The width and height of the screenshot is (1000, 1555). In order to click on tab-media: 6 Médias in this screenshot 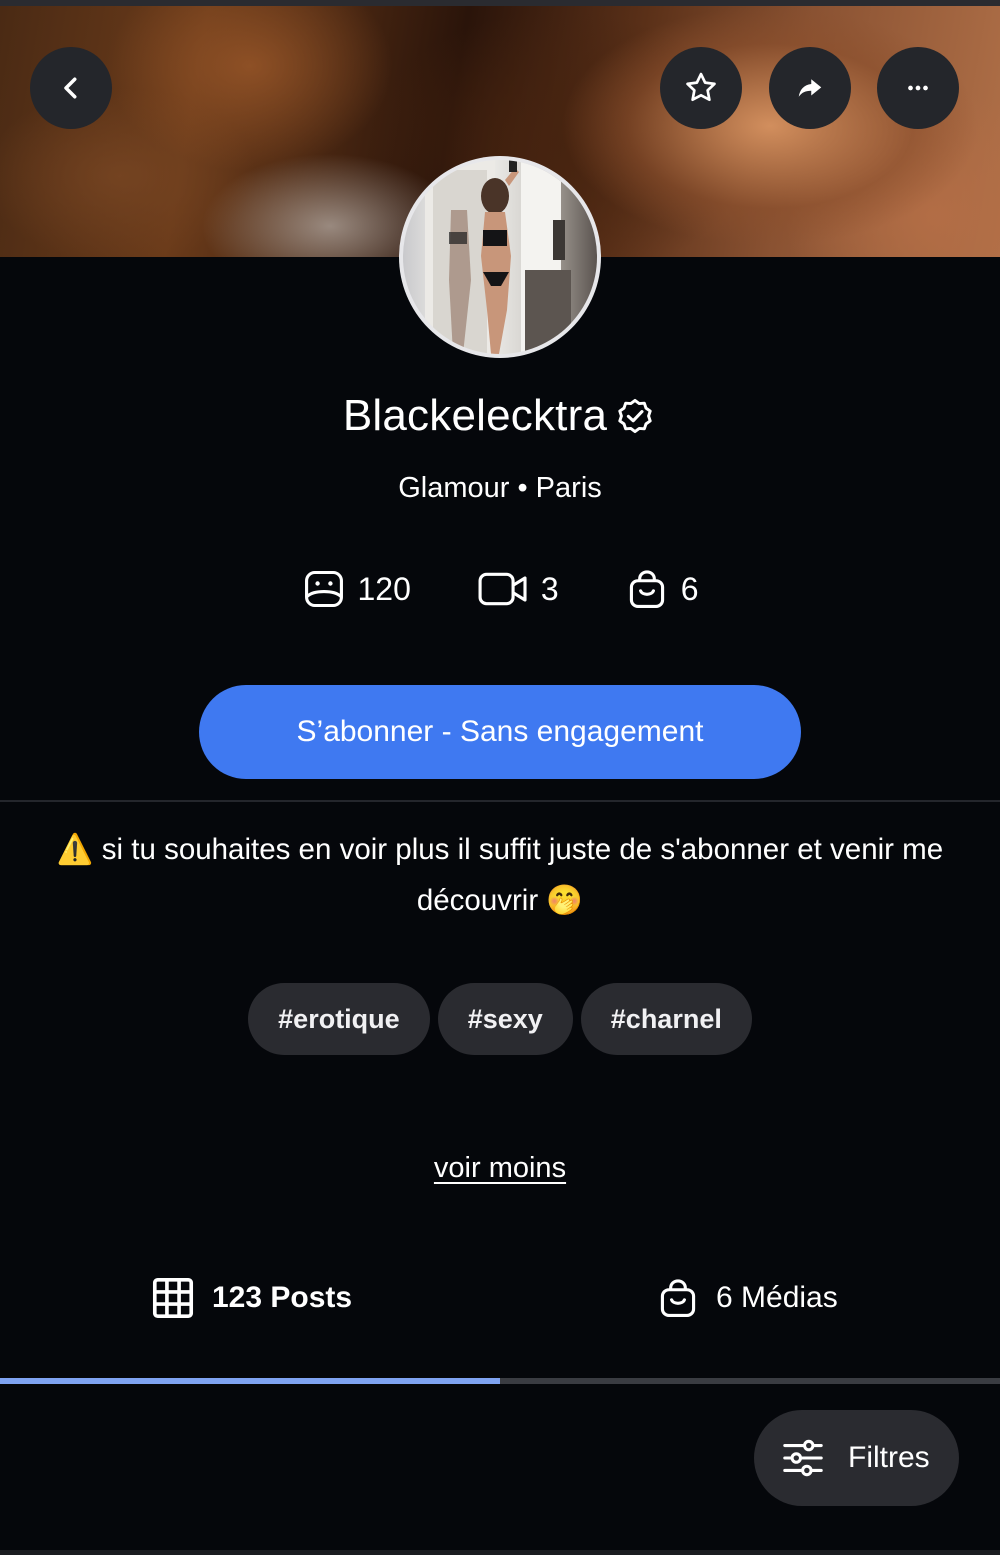, I will do `click(747, 1298)`.